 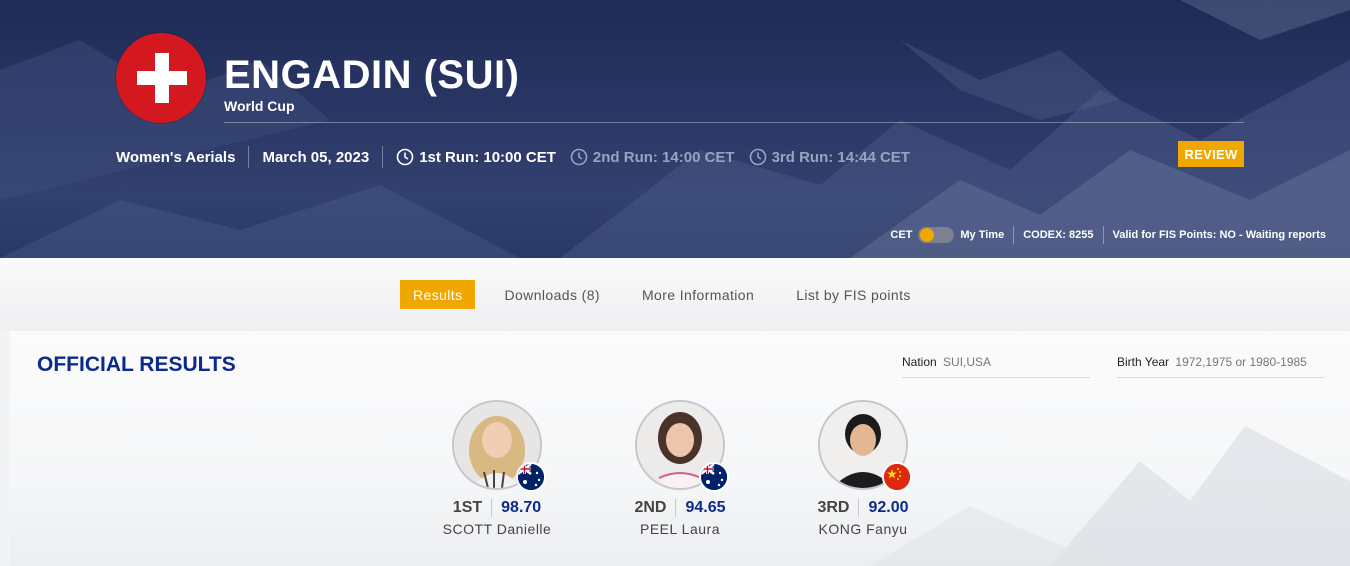 I want to click on birth-year-filter: Birth Year 1972,1975 or 1980-1985, so click(x=1220, y=366).